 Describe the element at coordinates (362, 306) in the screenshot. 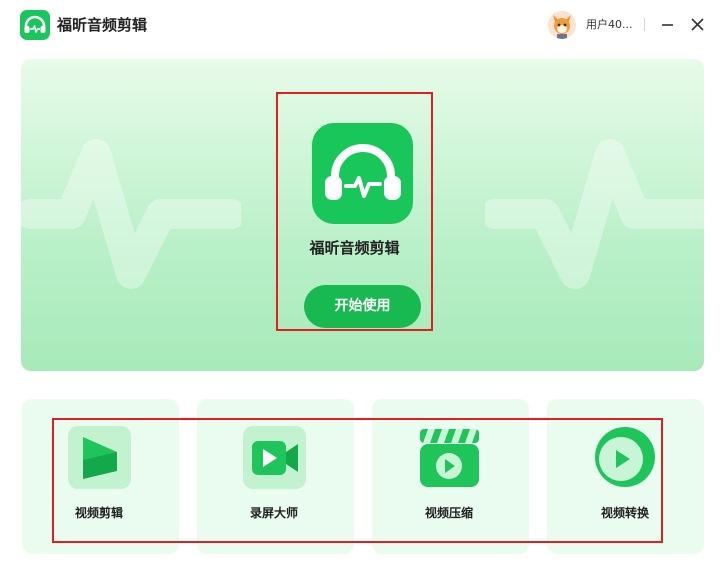

I see `start-button: 开始使用` at that location.